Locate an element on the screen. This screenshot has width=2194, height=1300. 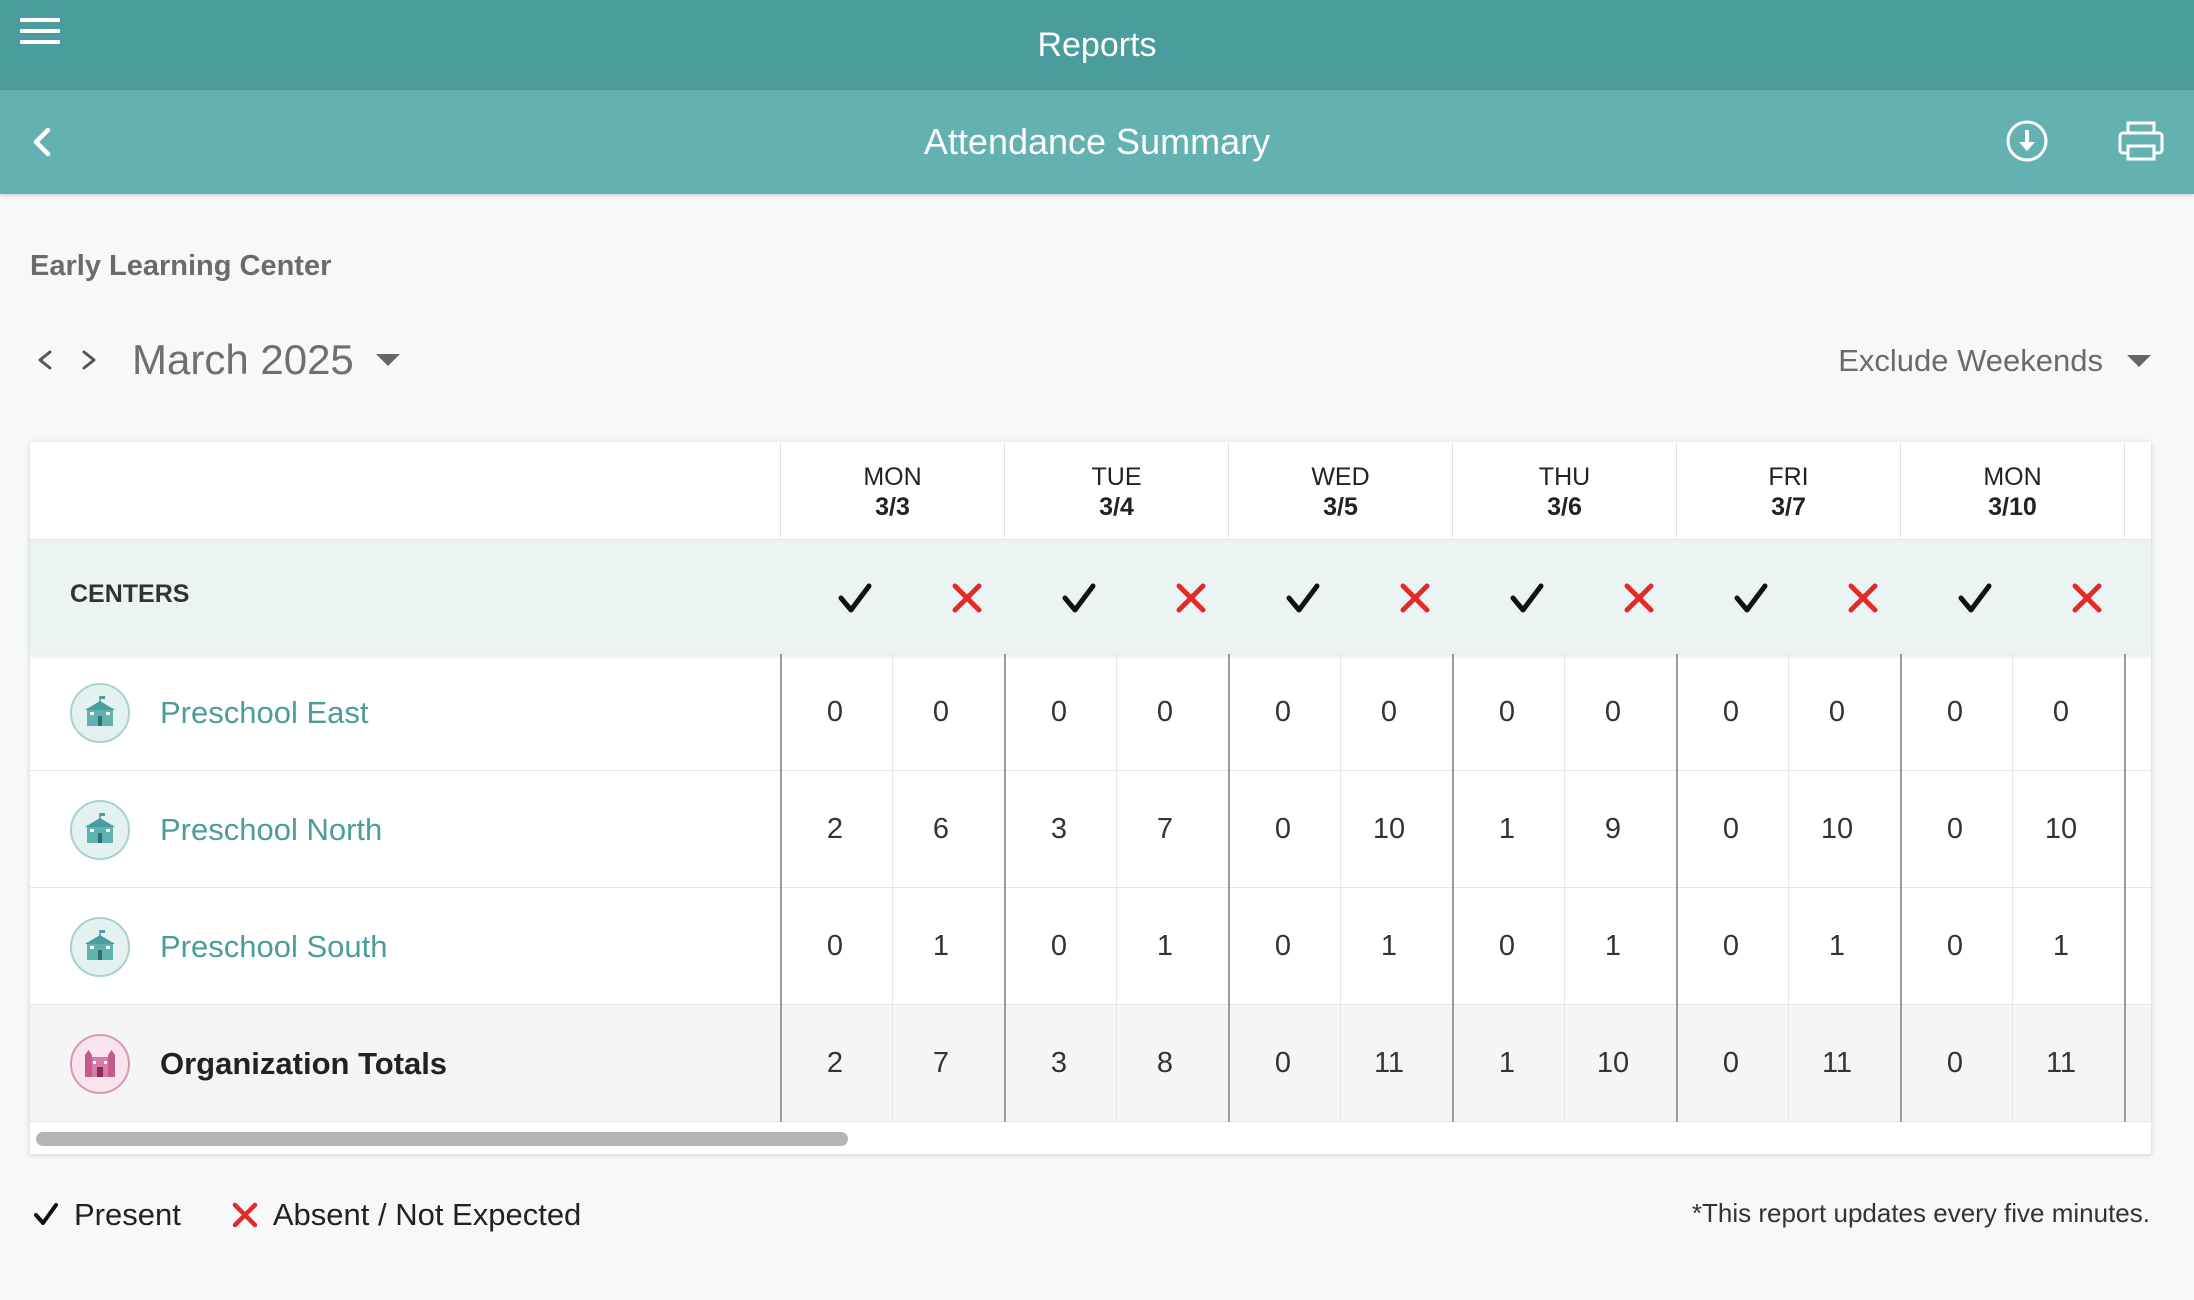
date-column-header: TUE 3/4 is located at coordinates (1116, 491).